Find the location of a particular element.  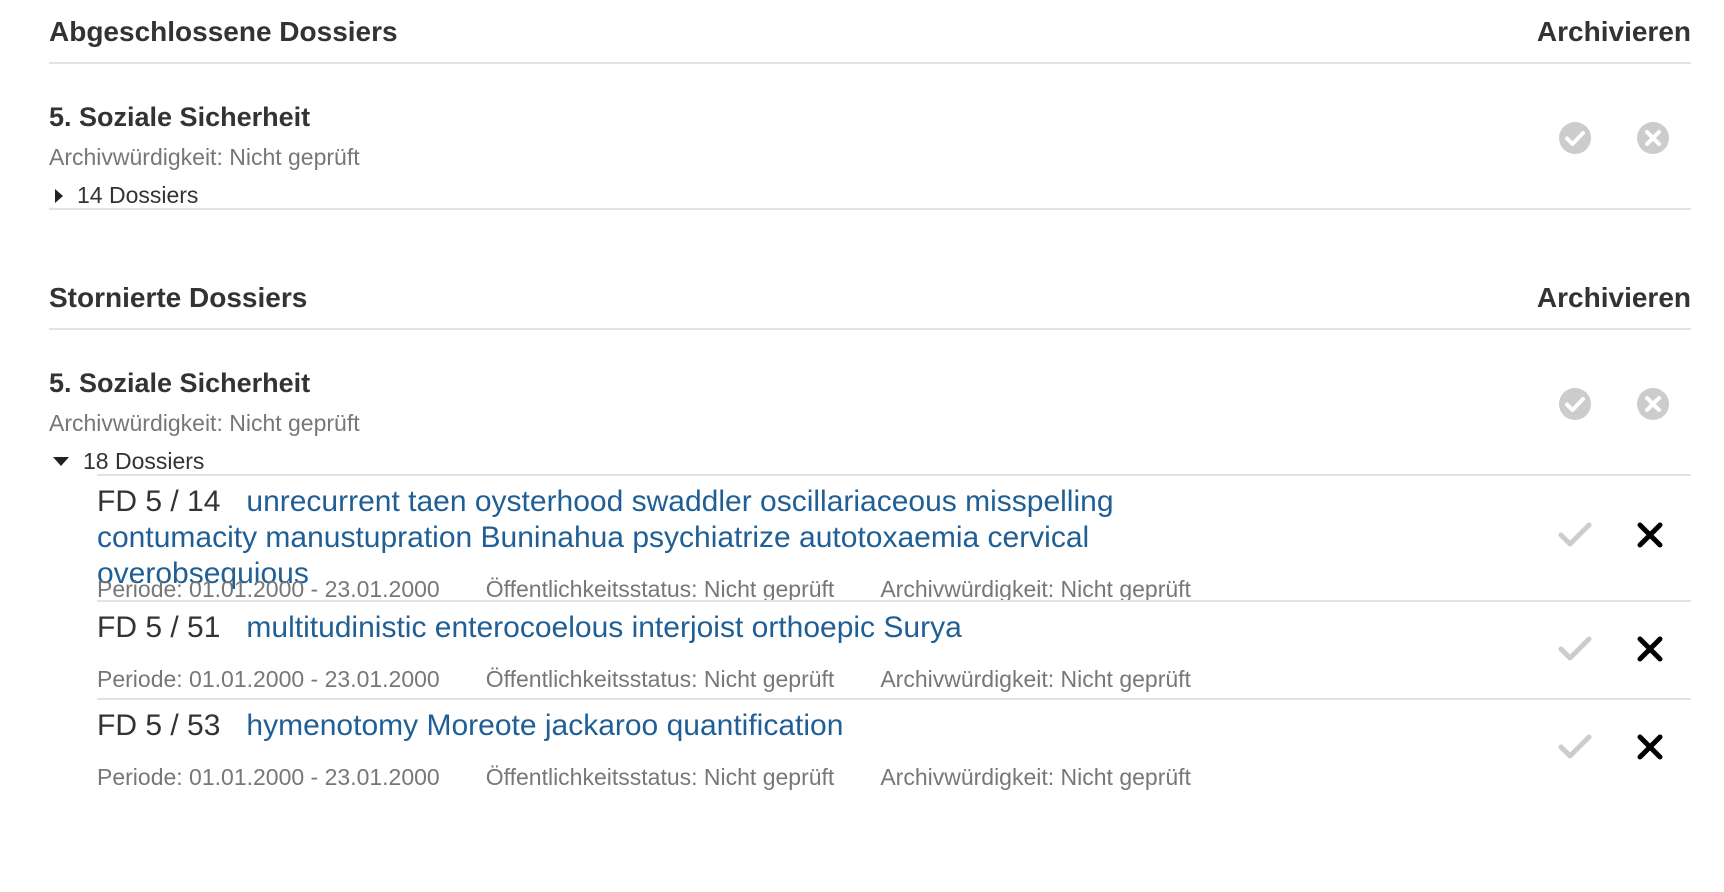

dossier-count-toggle: 18 Dossiers is located at coordinates (126, 461).